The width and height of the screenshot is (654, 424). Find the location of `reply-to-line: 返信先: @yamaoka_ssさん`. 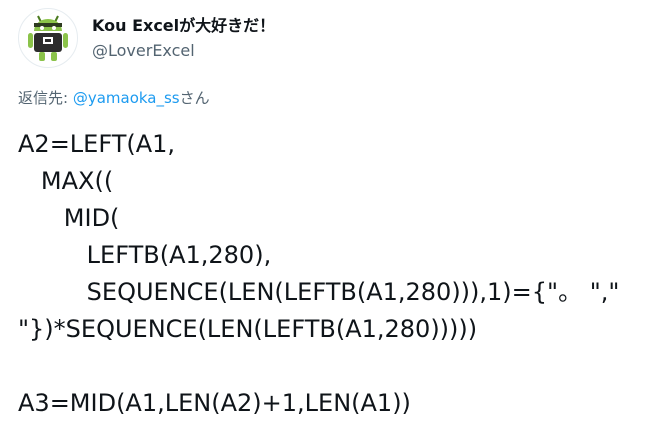

reply-to-line: 返信先: @yamaoka_ssさん is located at coordinates (114, 97).